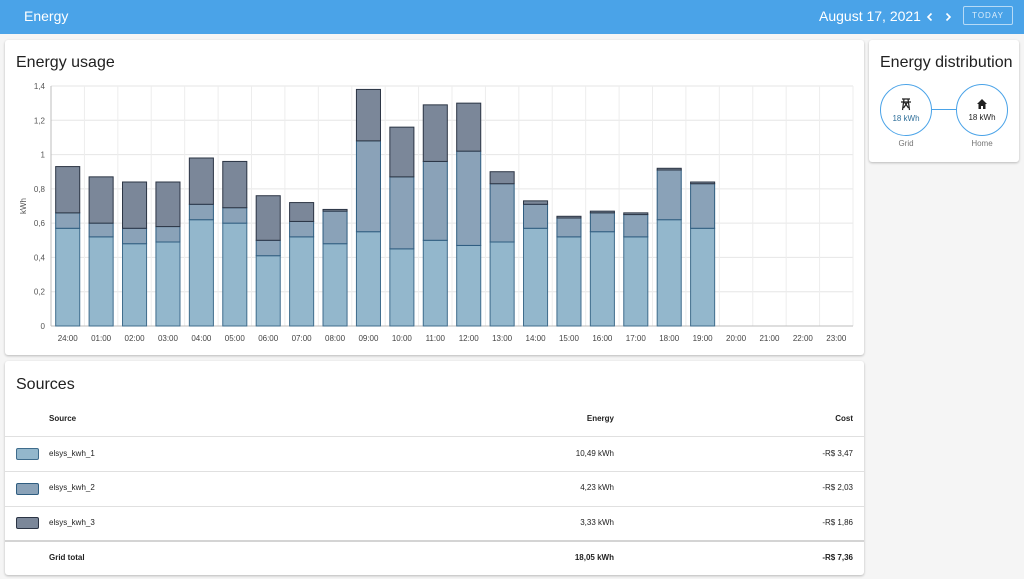  What do you see at coordinates (906, 118) in the screenshot?
I see `grid-value: 18 kWh` at bounding box center [906, 118].